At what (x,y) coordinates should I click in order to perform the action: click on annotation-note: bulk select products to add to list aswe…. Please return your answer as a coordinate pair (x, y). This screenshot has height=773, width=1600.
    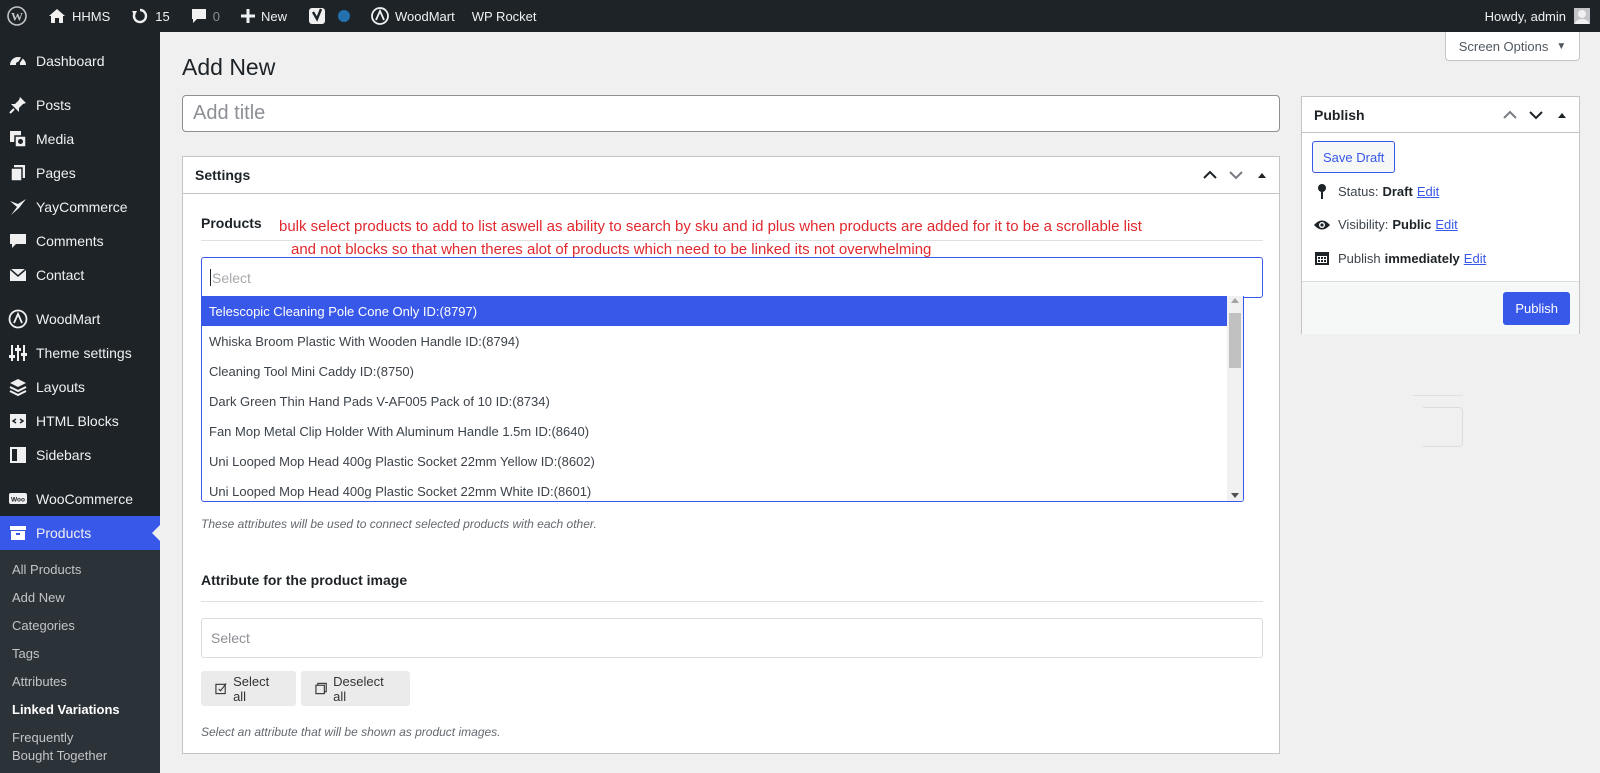
    Looking at the image, I should click on (710, 238).